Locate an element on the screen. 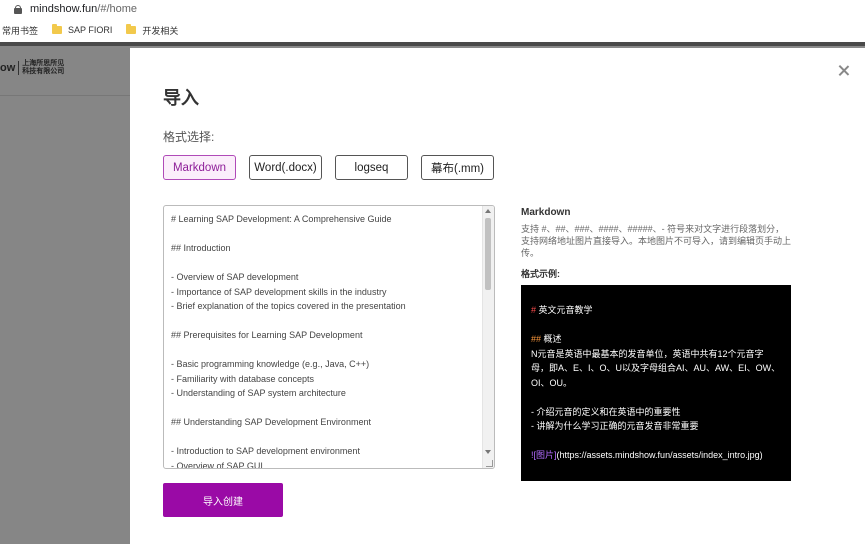 The height and width of the screenshot is (544, 865). logo-brand: ow is located at coordinates (8, 68).